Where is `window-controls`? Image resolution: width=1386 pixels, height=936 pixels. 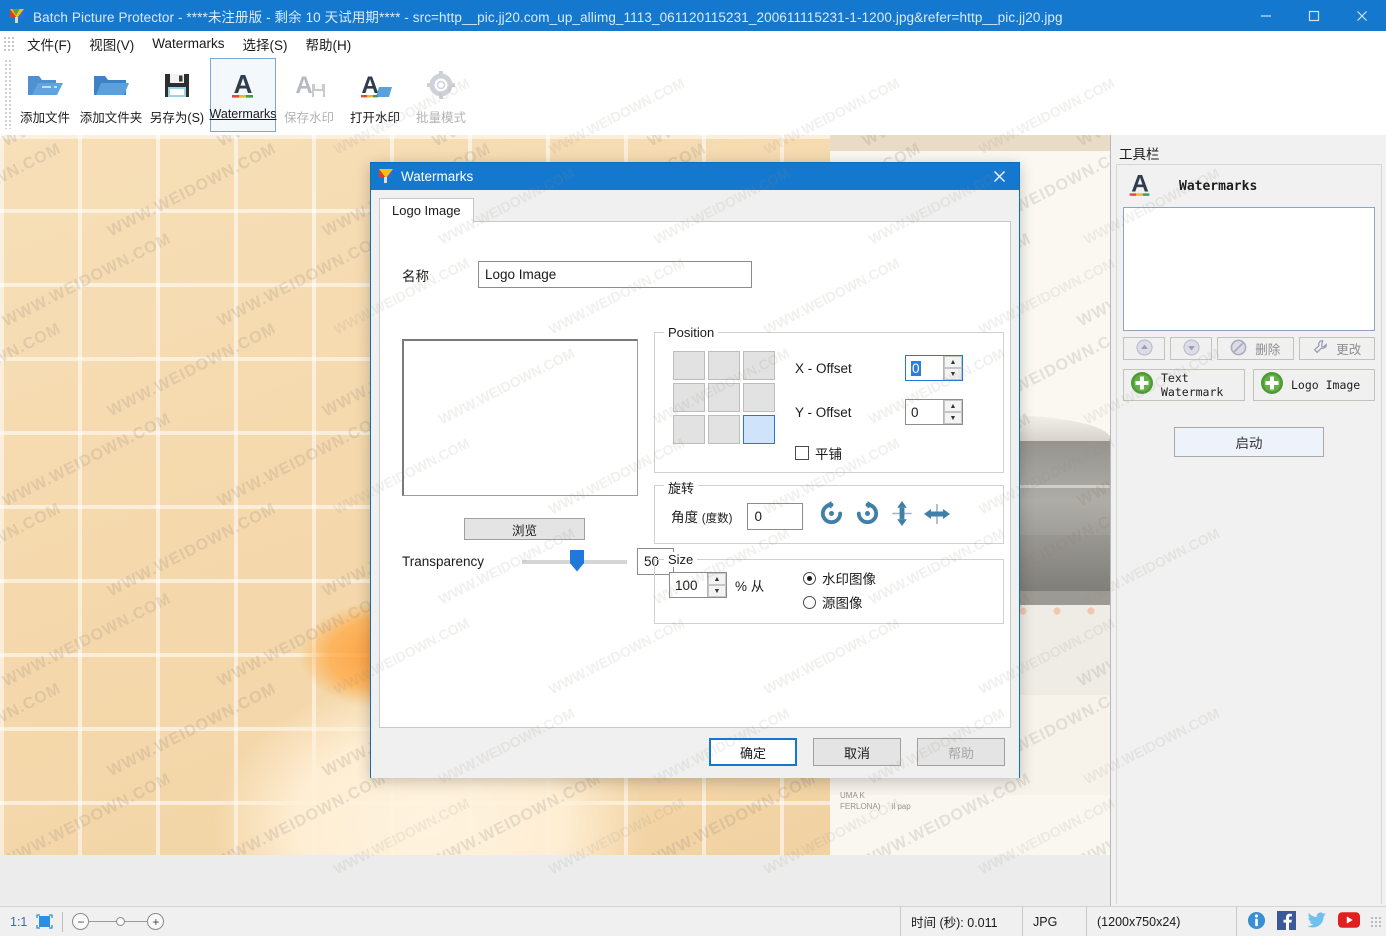
window-controls is located at coordinates (1314, 15).